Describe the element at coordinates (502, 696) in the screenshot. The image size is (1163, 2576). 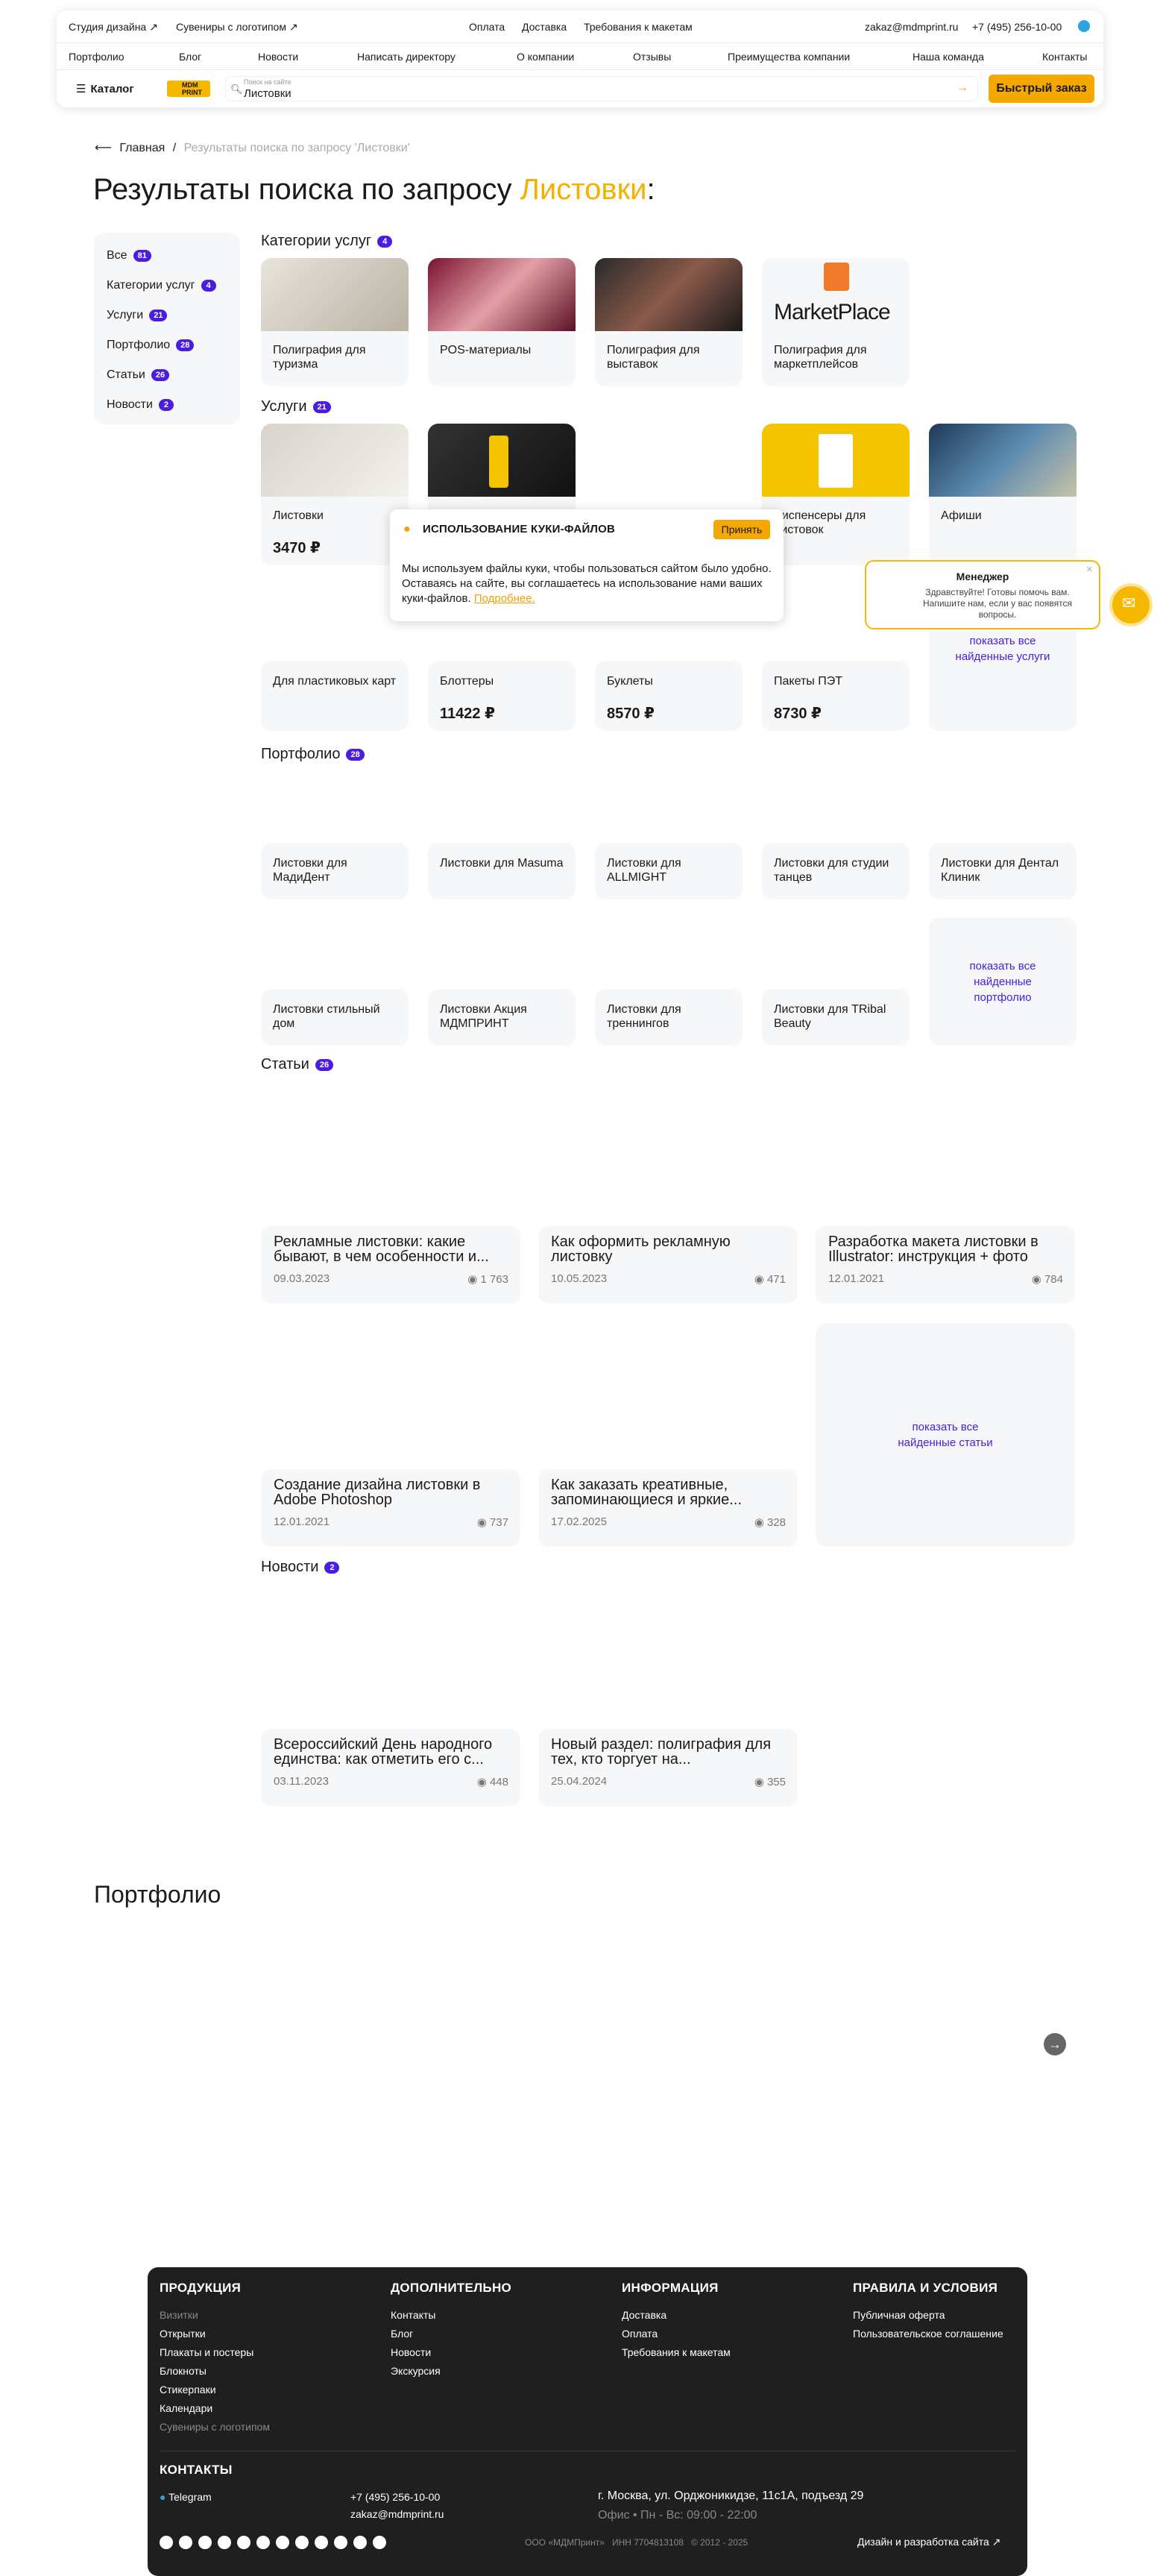
I see `service-card: Блоттеры 11422 ₽` at that location.